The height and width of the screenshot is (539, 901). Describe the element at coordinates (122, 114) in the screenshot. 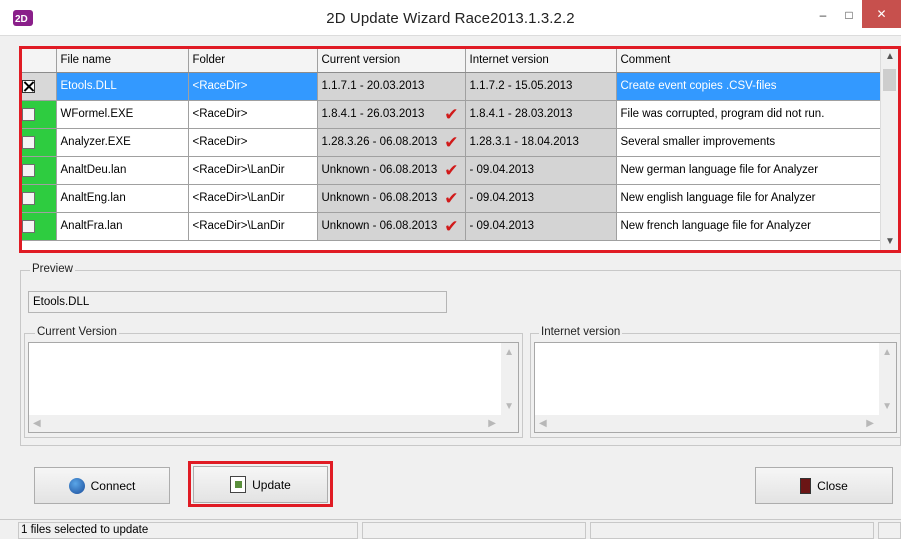

I see `file-name-cell: WFormel.EXE` at that location.